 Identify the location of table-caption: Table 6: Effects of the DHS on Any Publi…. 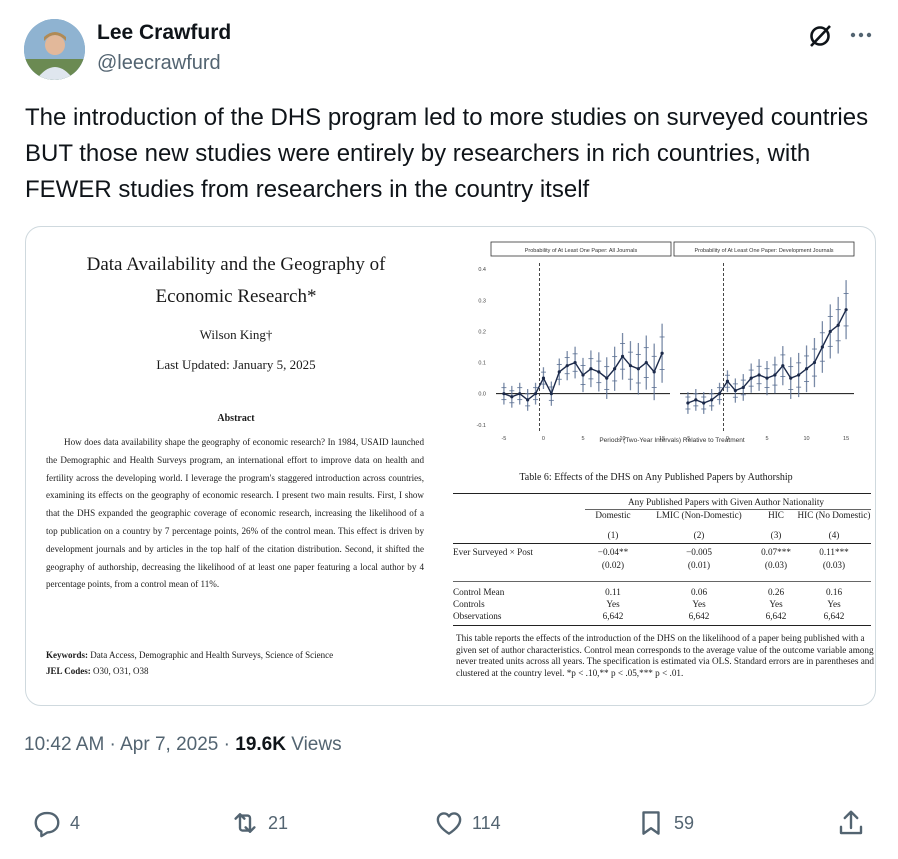
(656, 477).